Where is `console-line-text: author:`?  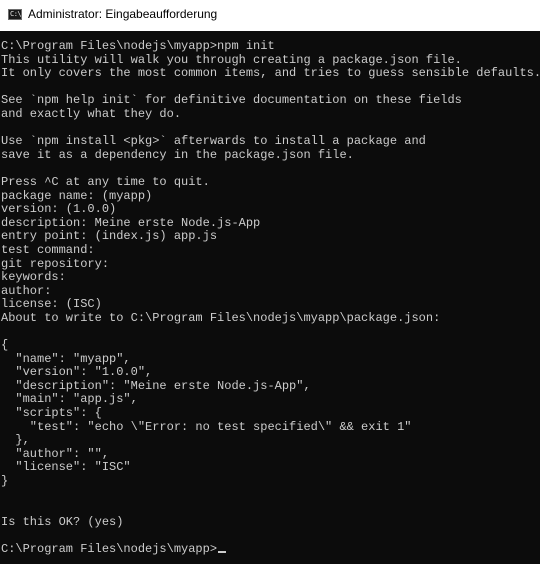
console-line-text: author: is located at coordinates (26, 290).